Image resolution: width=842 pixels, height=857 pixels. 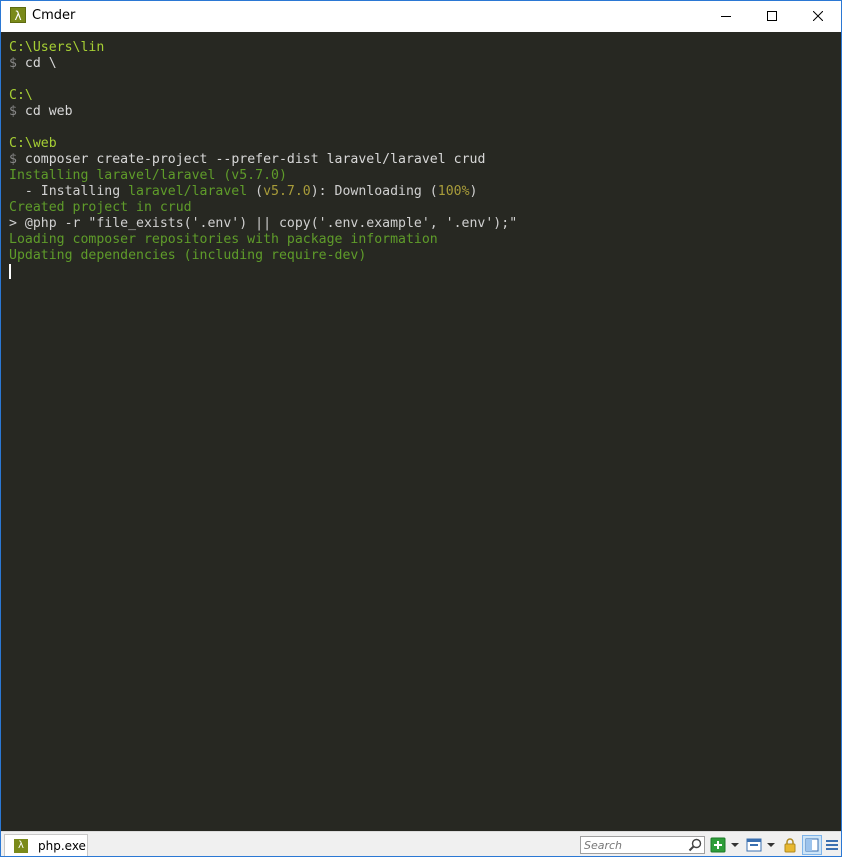 I want to click on search-icon, so click(x=695, y=845).